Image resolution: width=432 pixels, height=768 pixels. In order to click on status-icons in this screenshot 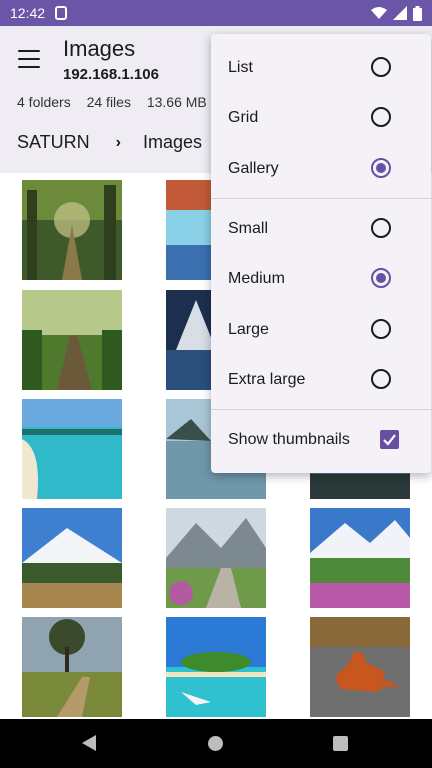, I will do `click(396, 13)`.